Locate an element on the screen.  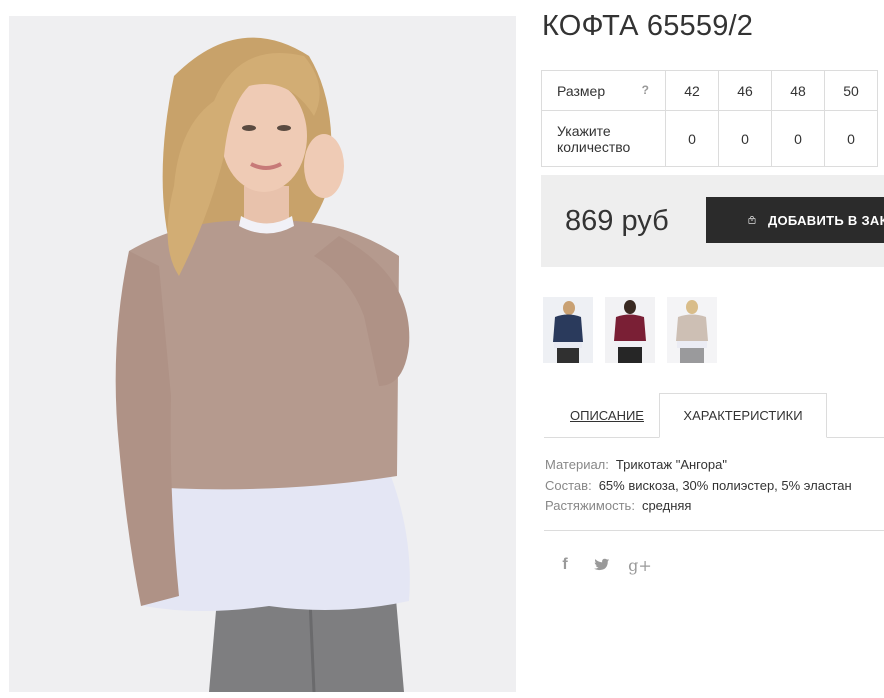
add-to-order-button: ДОБАВИТЬ В ЗАКАЗ is located at coordinates (795, 220).